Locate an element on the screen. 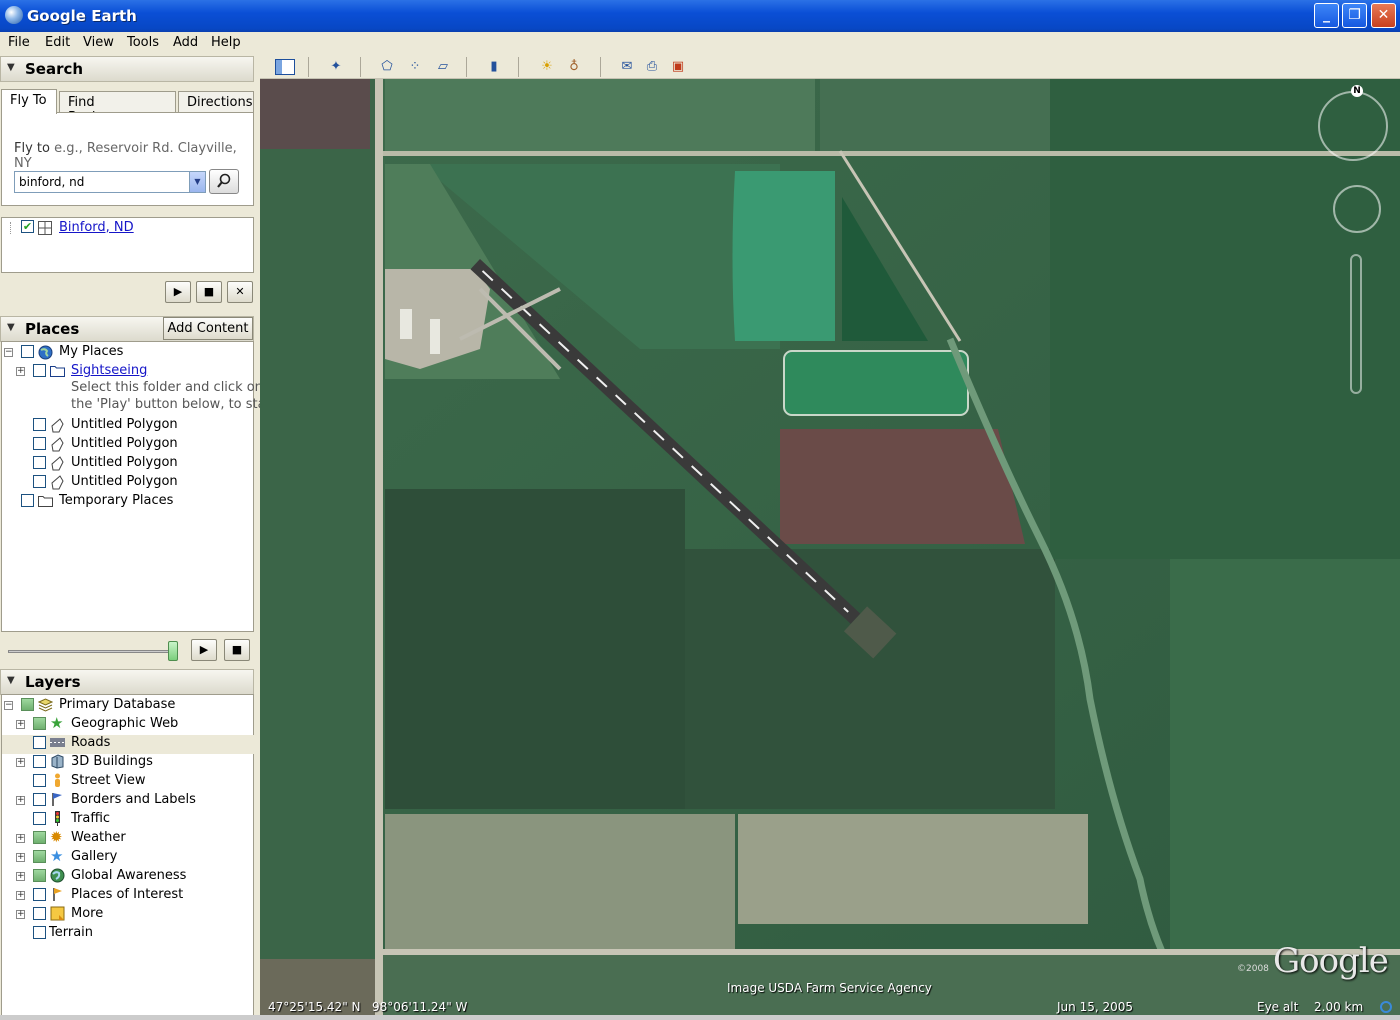 This screenshot has width=1400, height=1020. places-stop-button: ■ is located at coordinates (237, 650).